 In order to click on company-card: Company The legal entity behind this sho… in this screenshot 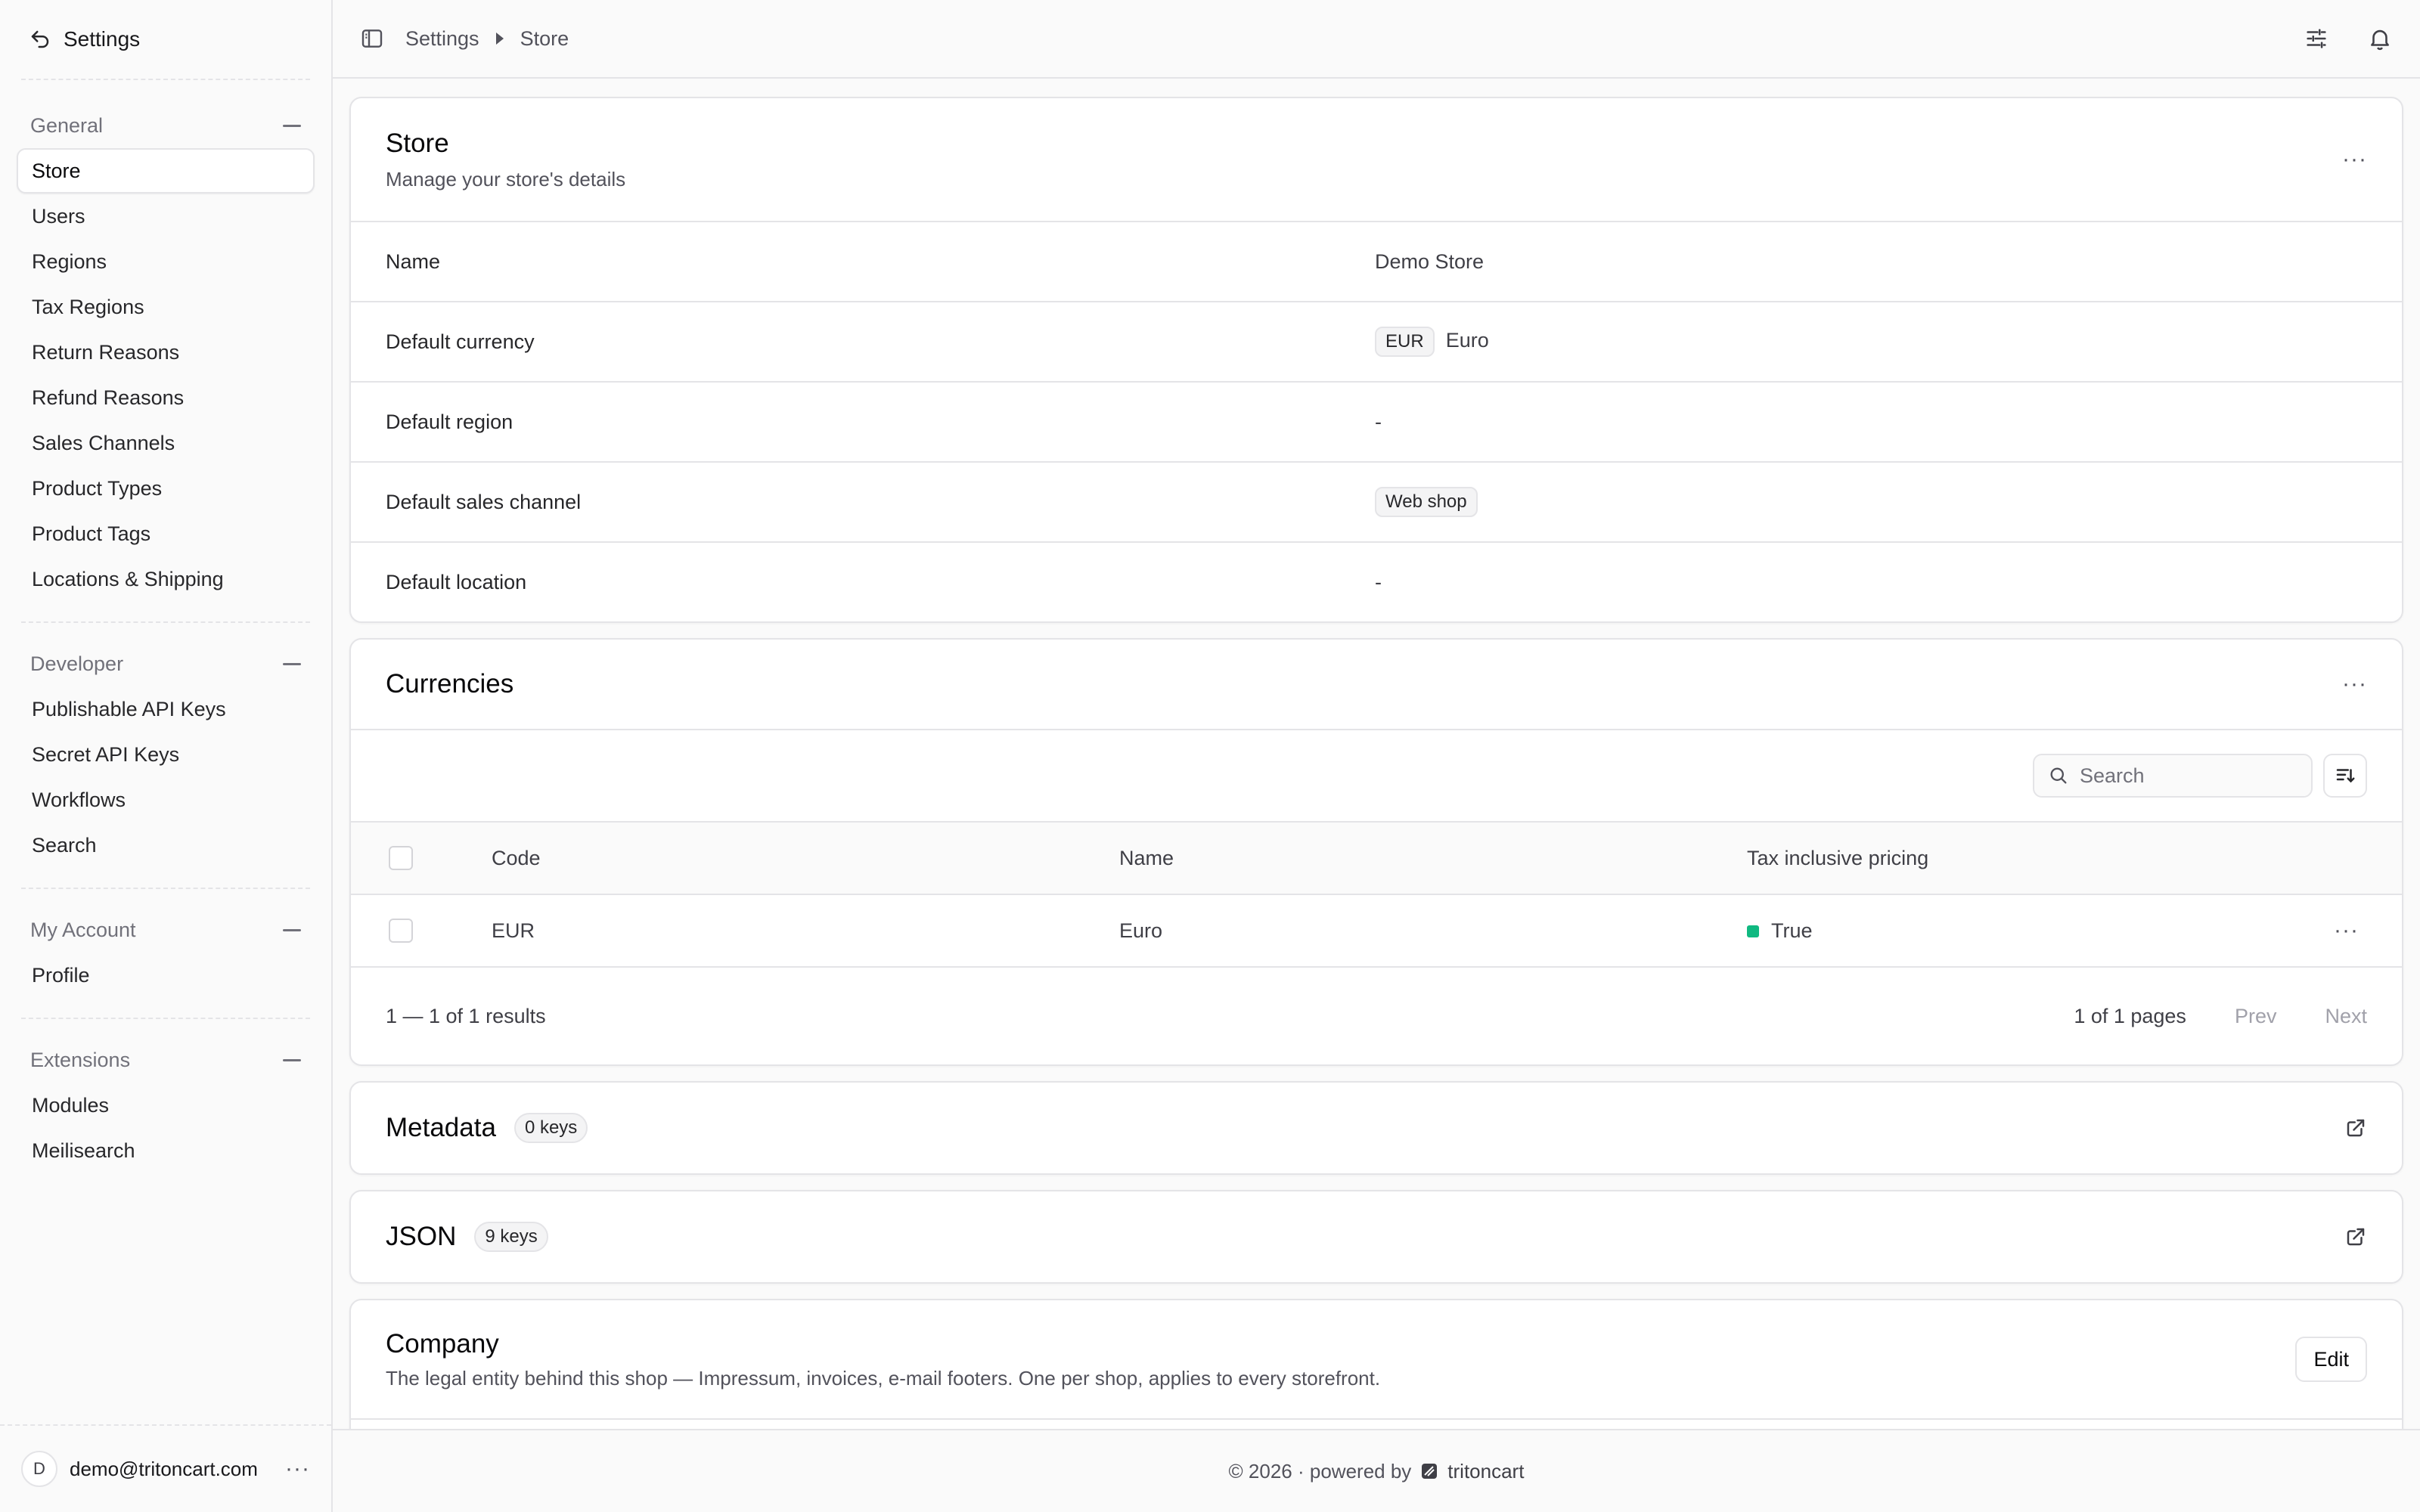, I will do `click(1376, 1374)`.